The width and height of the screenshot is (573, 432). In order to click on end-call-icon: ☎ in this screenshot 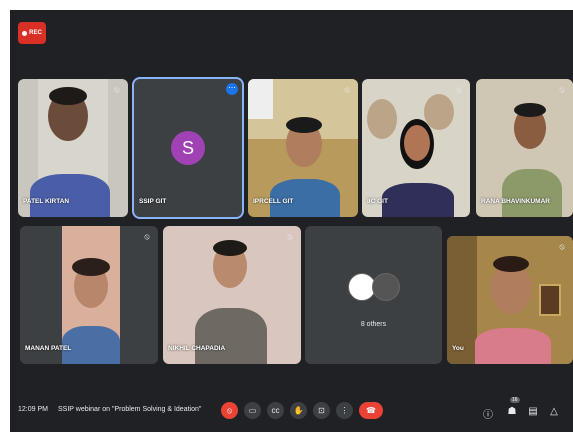, I will do `click(371, 410)`.